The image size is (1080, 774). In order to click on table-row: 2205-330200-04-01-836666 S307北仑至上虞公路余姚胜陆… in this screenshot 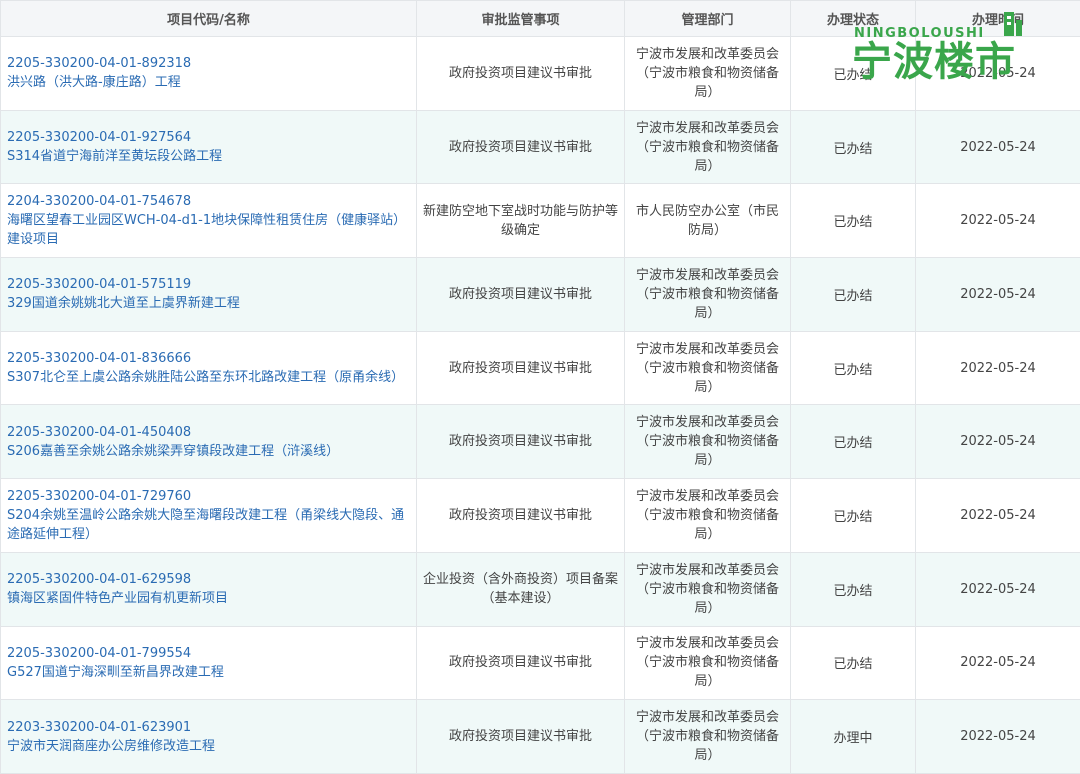, I will do `click(540, 368)`.